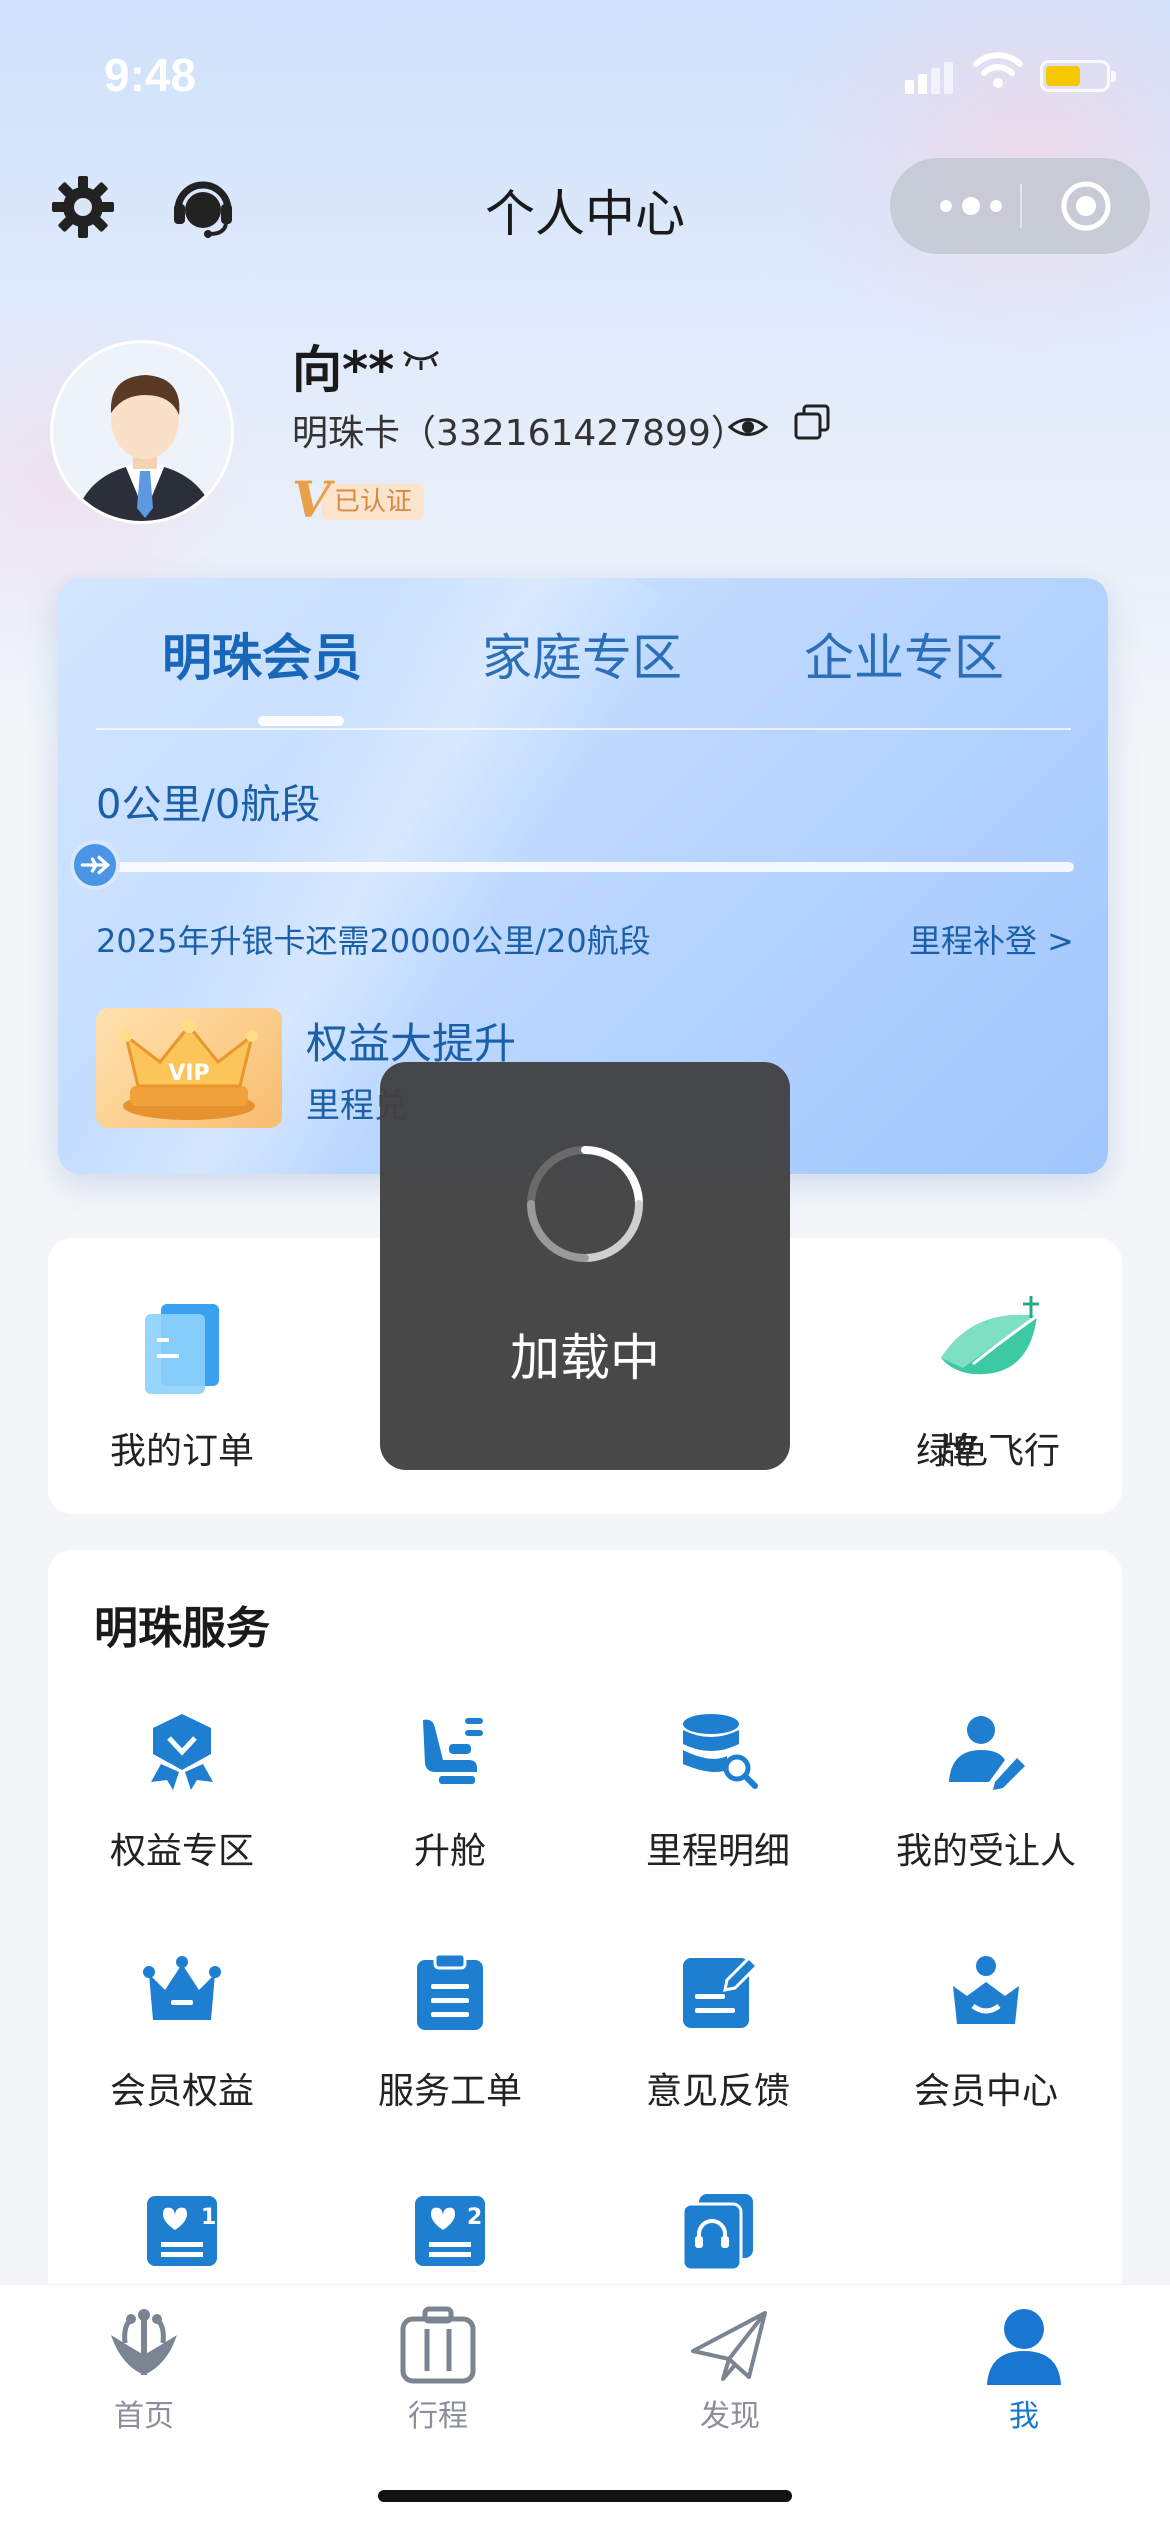  I want to click on member-tabs: 明珠会员 家庭专区 企业专区, so click(583, 653).